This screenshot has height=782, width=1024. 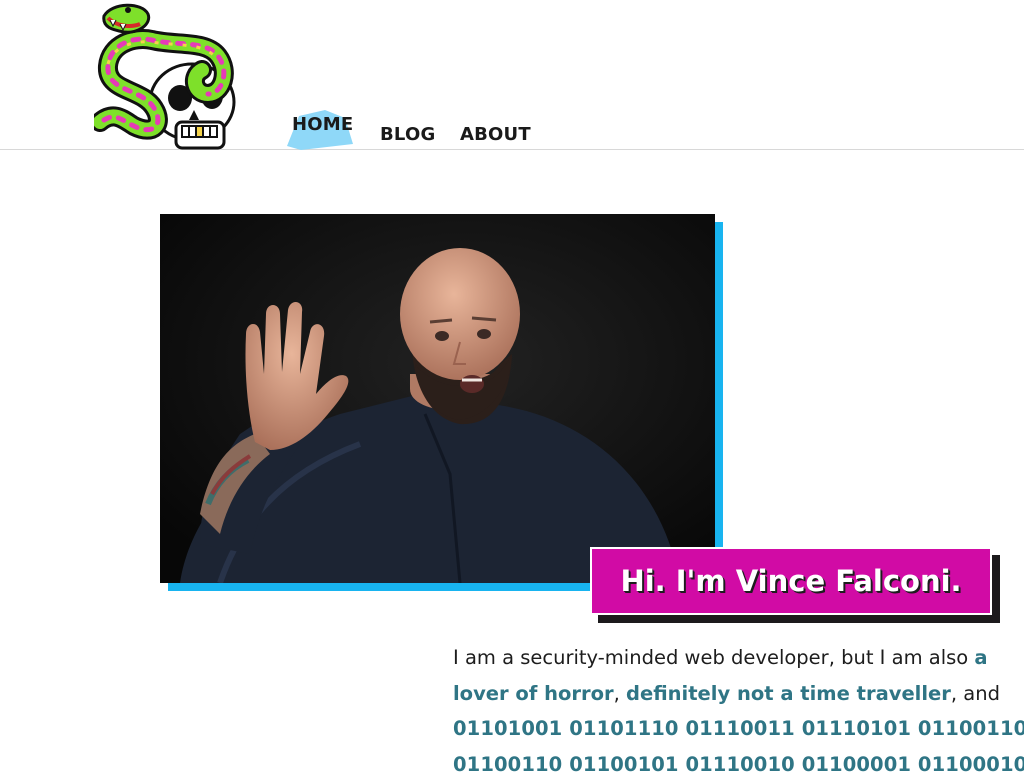 I want to click on lover-of-horror-link-start: a, so click(x=980, y=657).